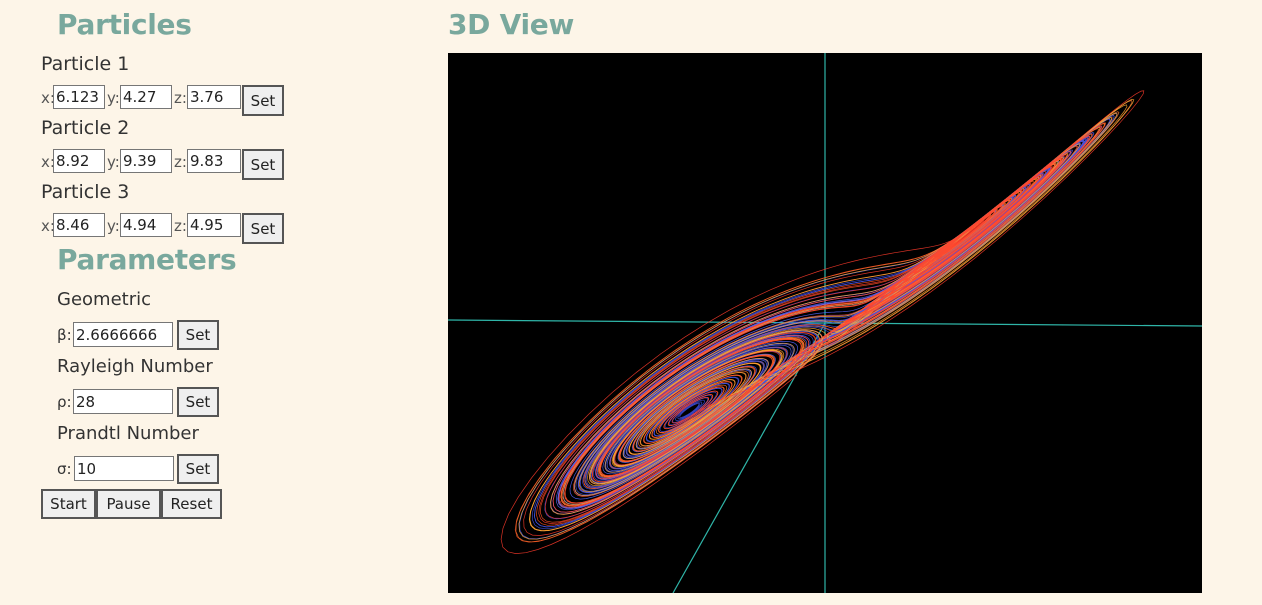 This screenshot has width=1262, height=605. What do you see at coordinates (214, 161) in the screenshot?
I see `particle-2-z-input` at bounding box center [214, 161].